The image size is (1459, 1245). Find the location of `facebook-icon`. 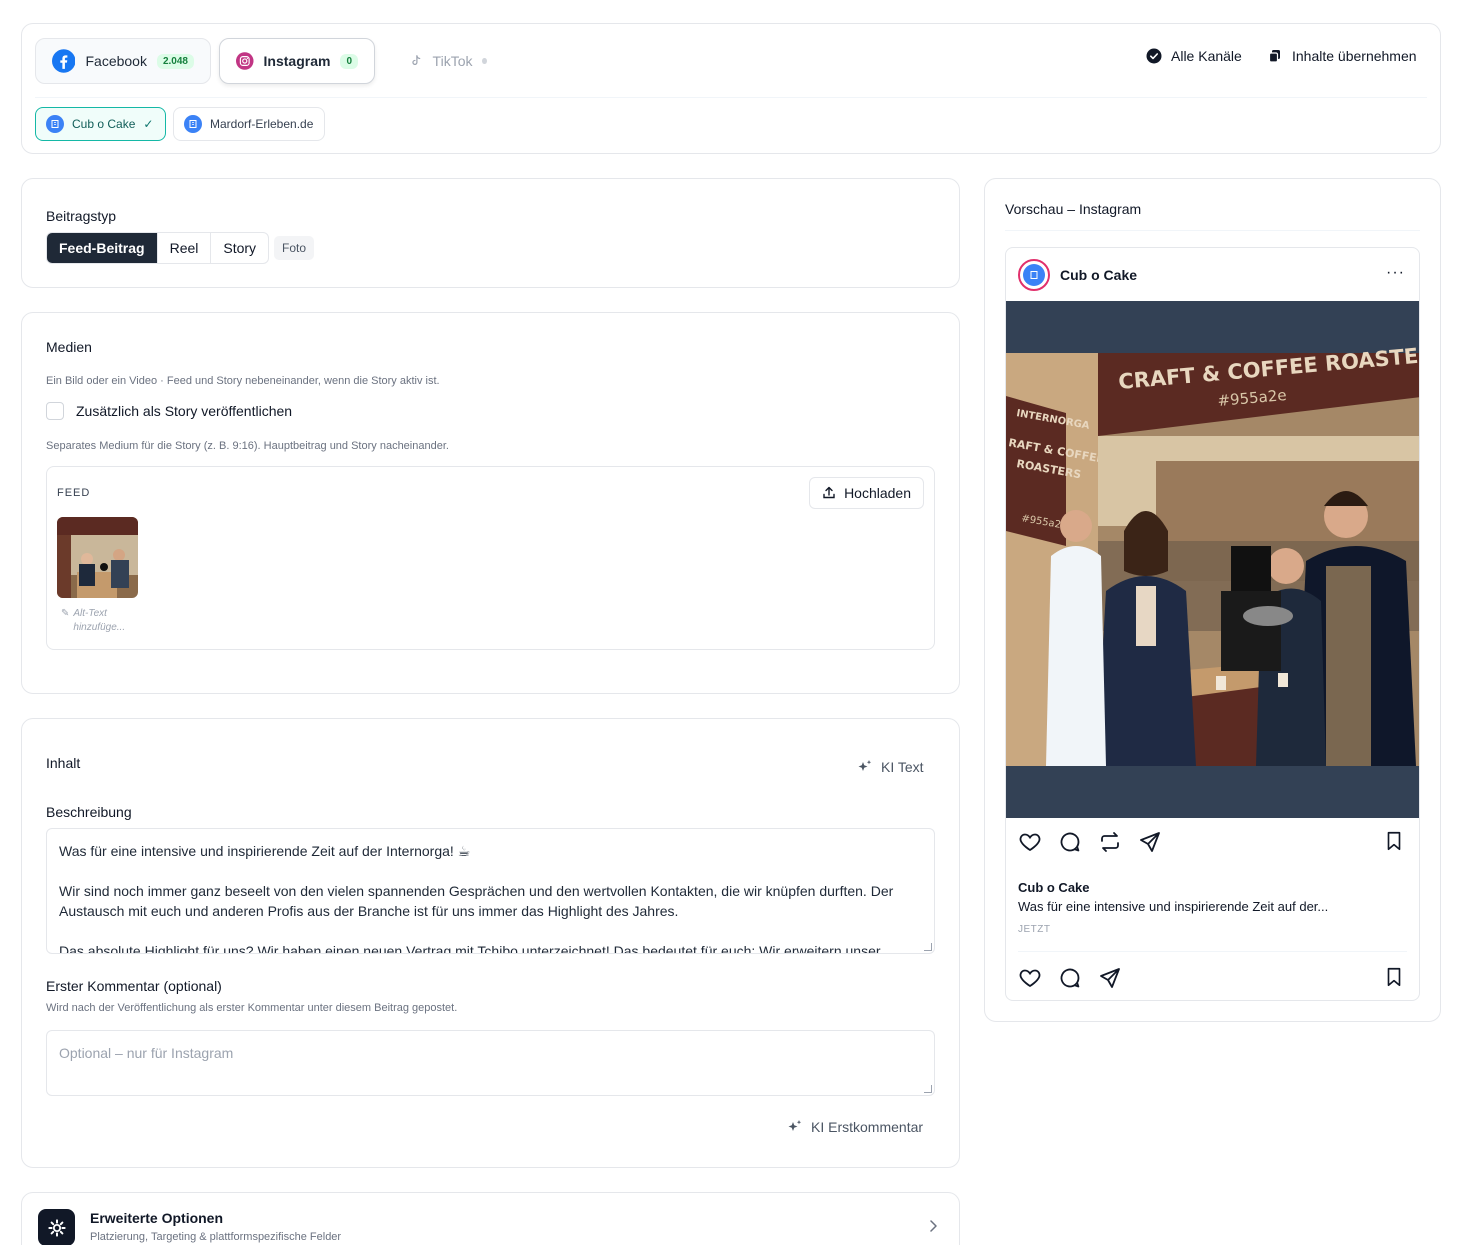

facebook-icon is located at coordinates (64, 61).